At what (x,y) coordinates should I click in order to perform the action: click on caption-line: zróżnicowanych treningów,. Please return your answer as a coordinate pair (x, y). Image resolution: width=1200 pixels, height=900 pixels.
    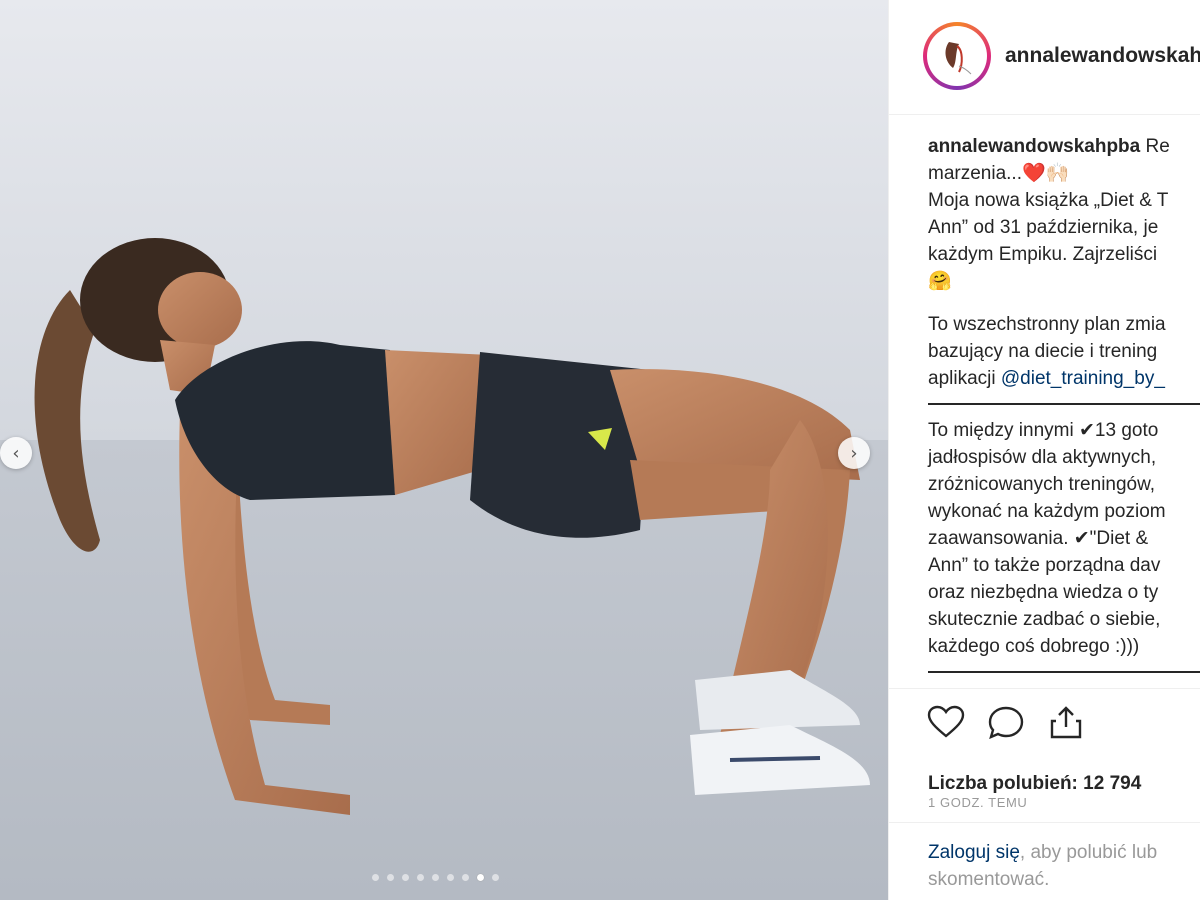
    Looking at the image, I should click on (1042, 484).